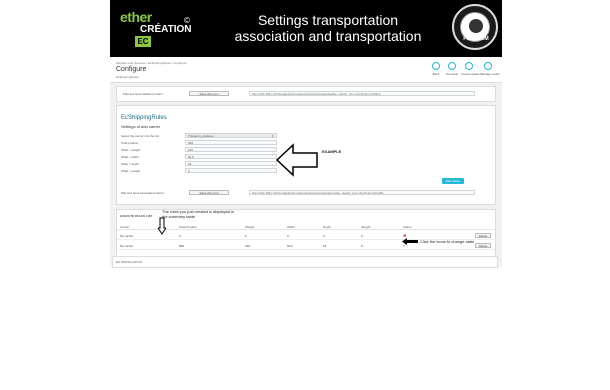 The image size is (610, 390). What do you see at coordinates (187, 20) in the screenshot?
I see `logo-copyright-mark: ©` at bounding box center [187, 20].